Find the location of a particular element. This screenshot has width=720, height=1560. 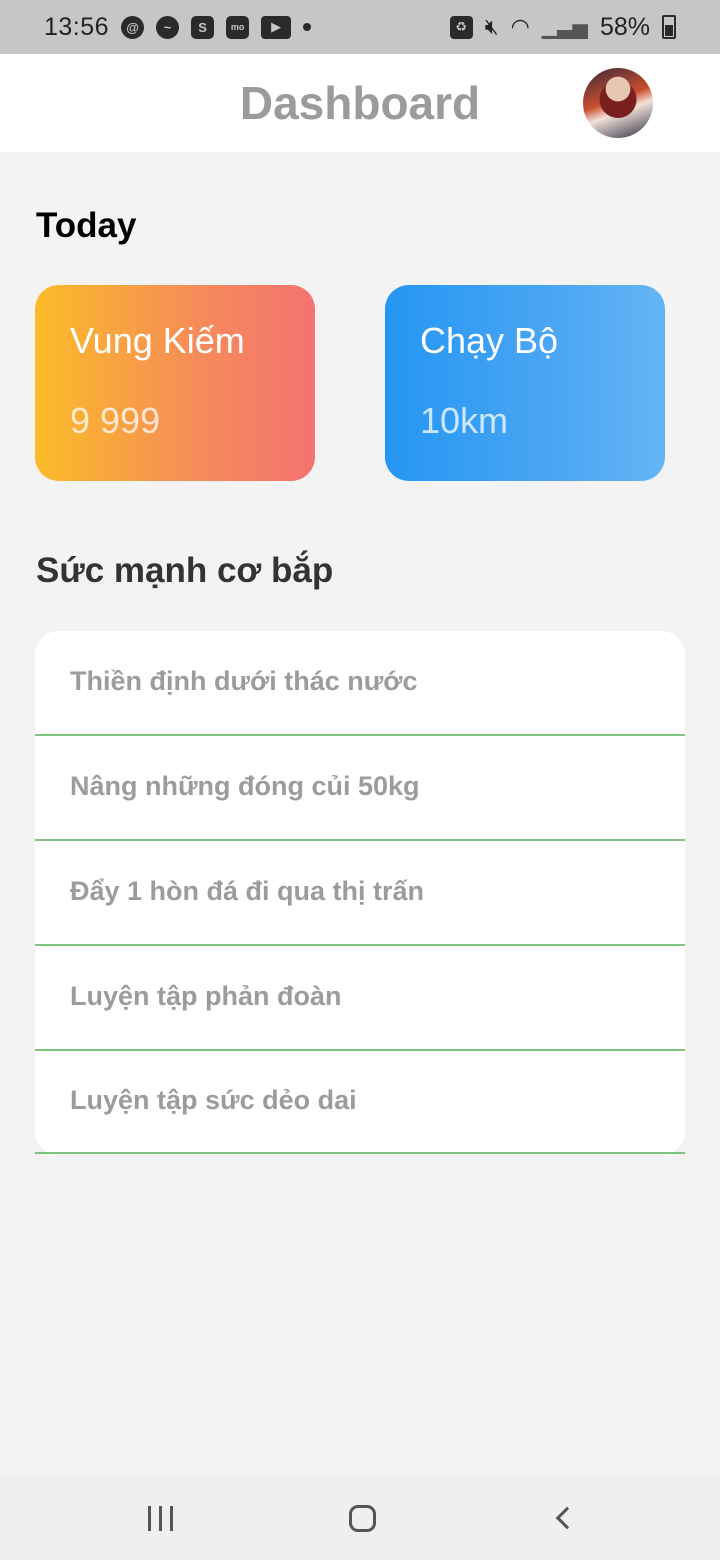

battery-icon is located at coordinates (669, 27).